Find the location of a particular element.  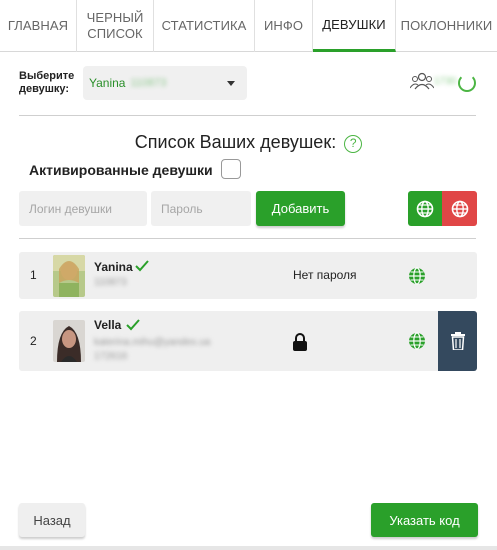

fans-count: 1730 is located at coordinates (445, 81).